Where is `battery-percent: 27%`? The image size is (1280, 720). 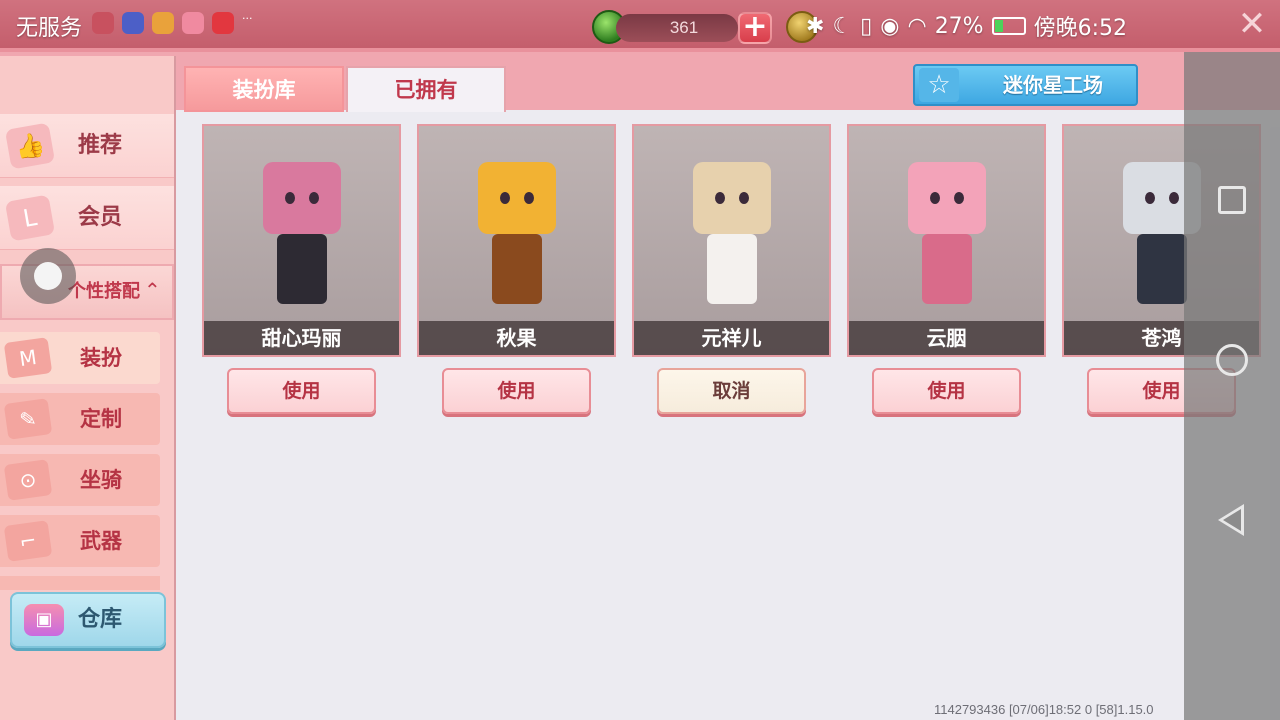 battery-percent: 27% is located at coordinates (959, 26).